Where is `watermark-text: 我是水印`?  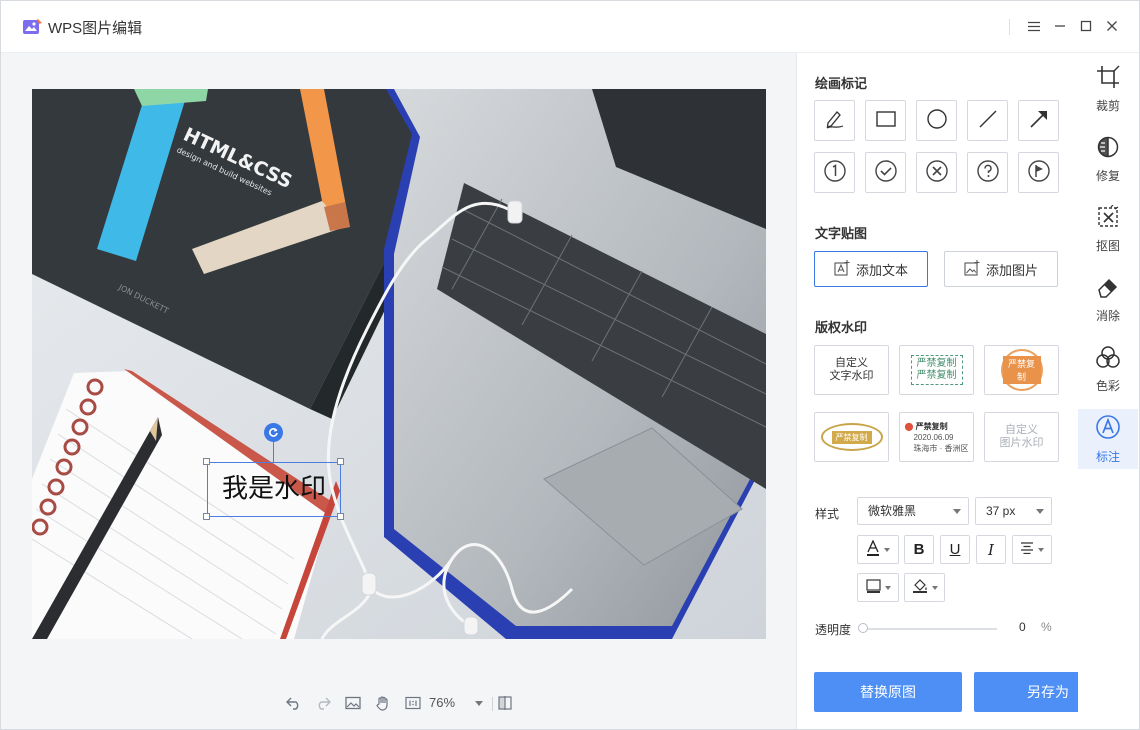
watermark-text: 我是水印 is located at coordinates (274, 489).